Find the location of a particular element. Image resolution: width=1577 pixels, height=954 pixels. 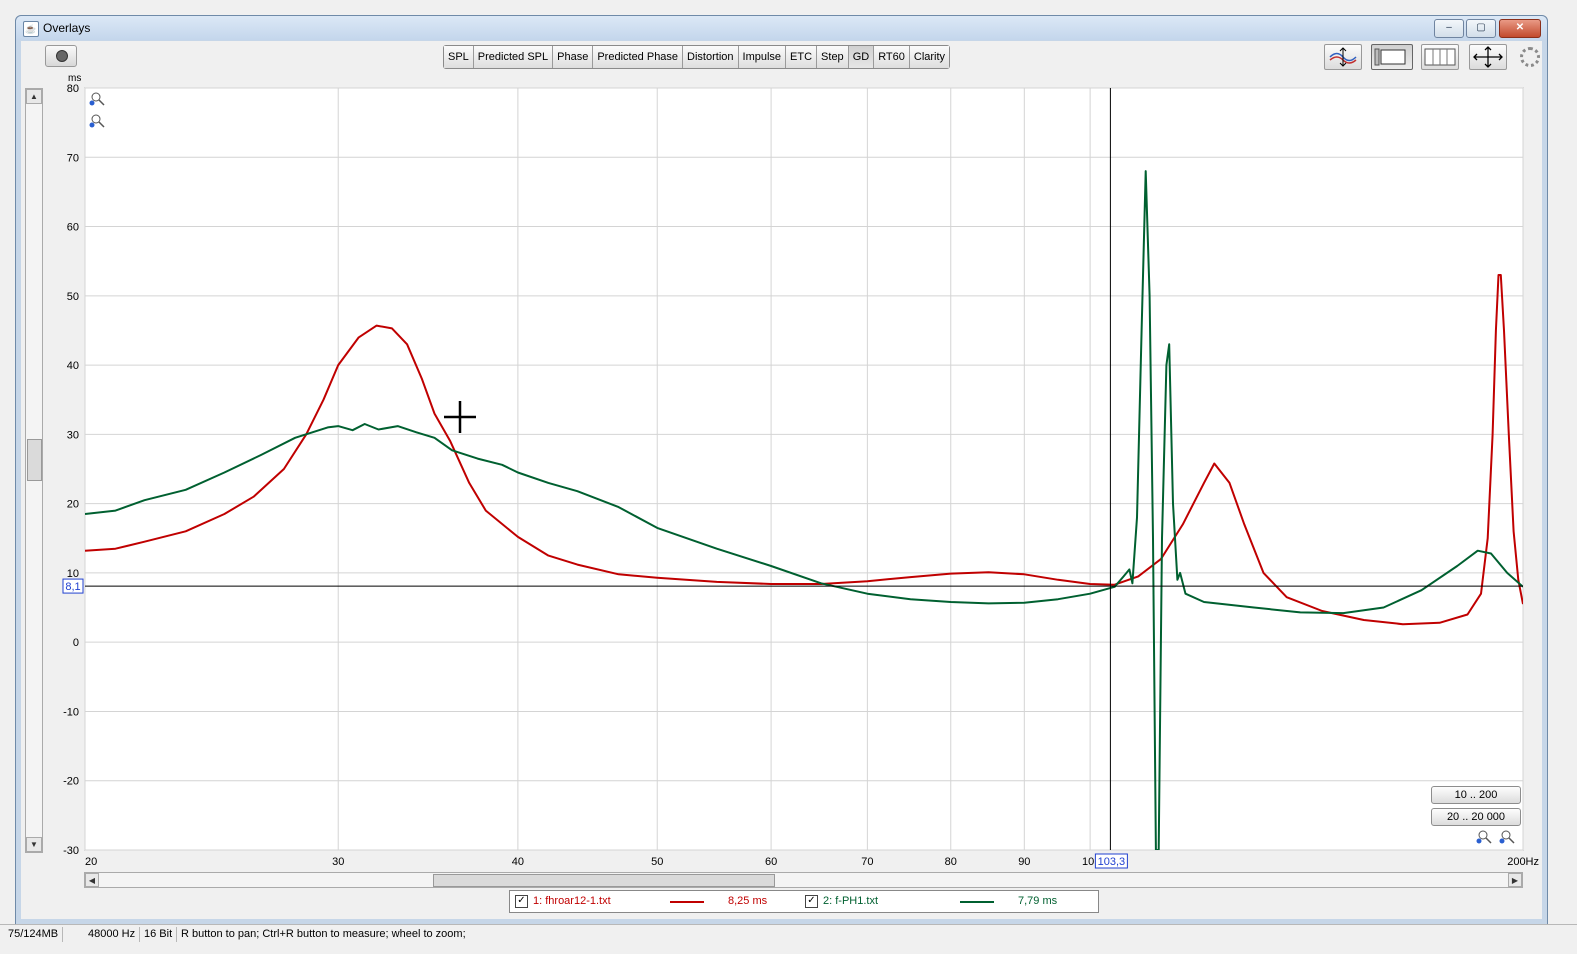

y-tick-label: -30 is located at coordinates (71, 851).